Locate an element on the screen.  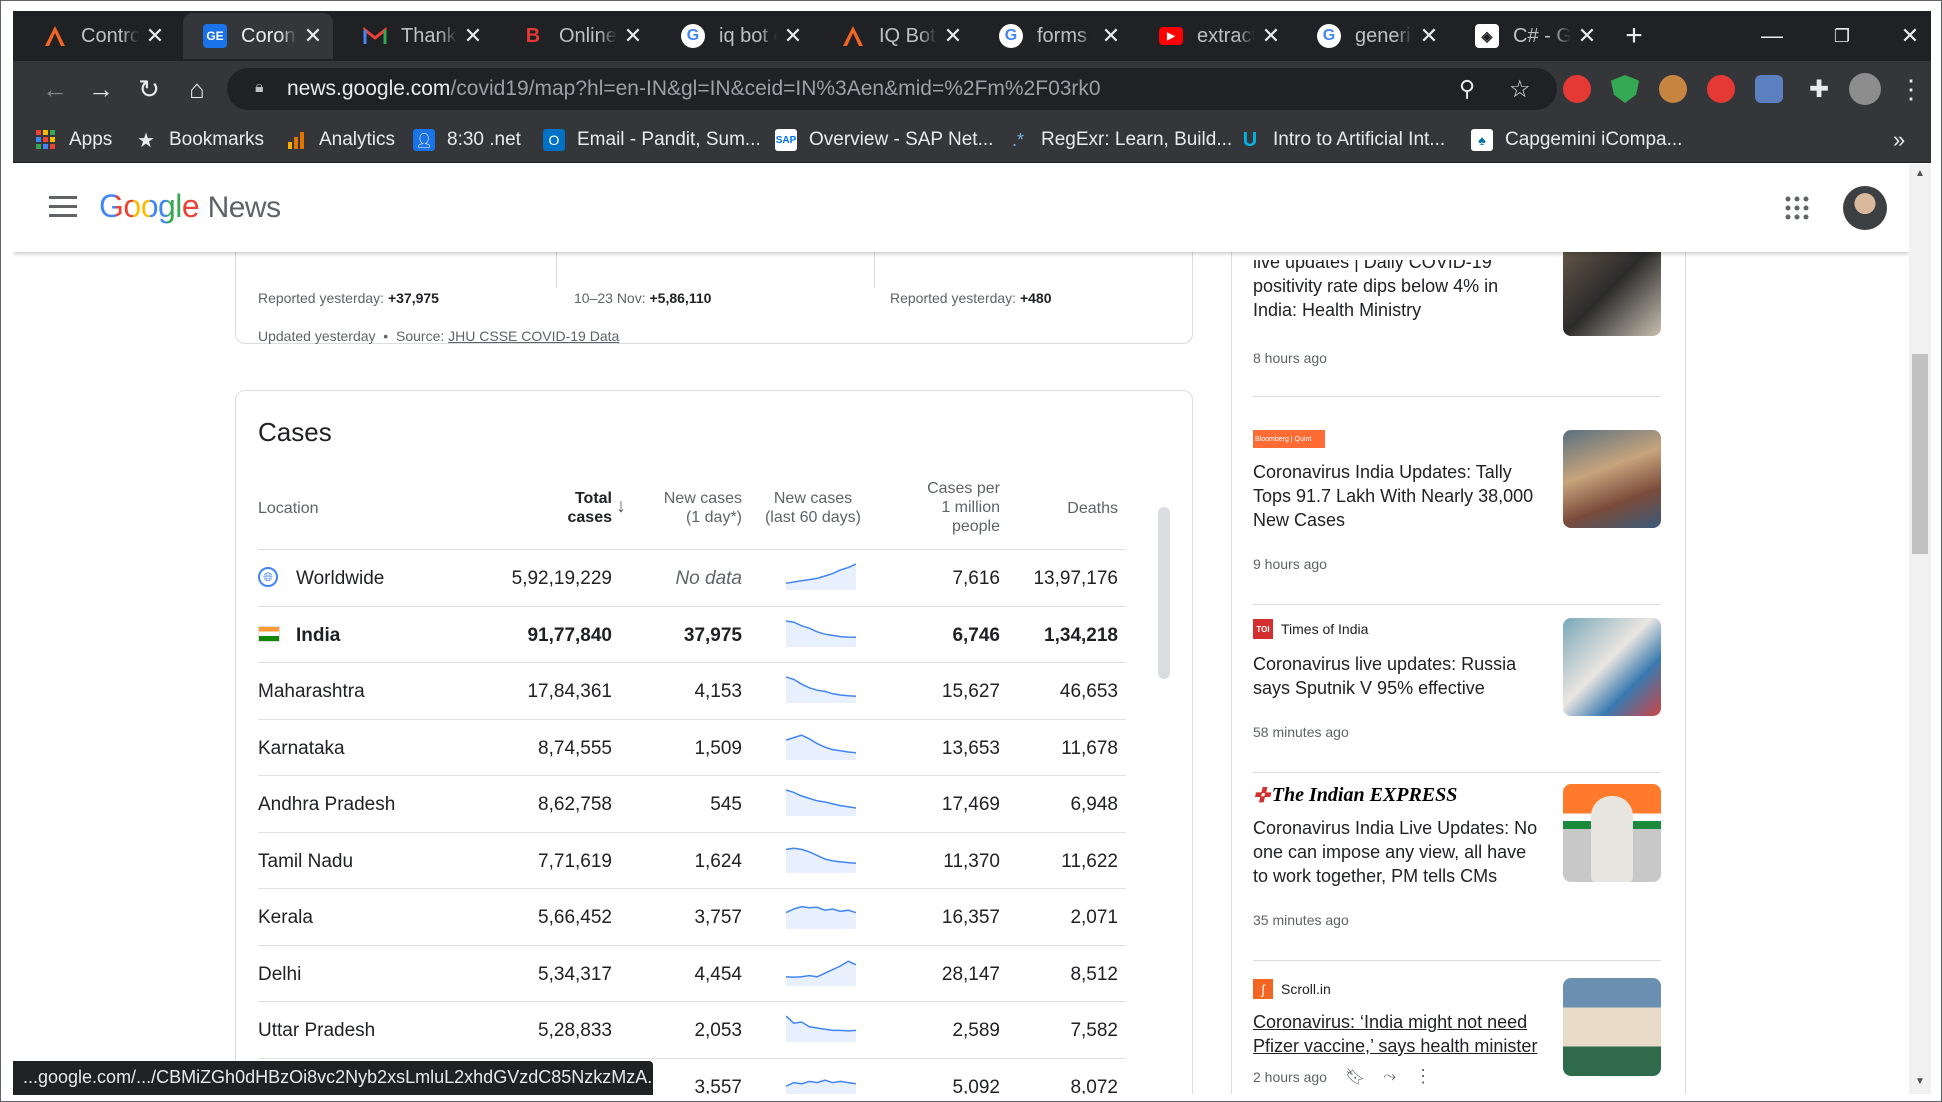
scroll-up-arrow-icon: ▲ is located at coordinates (1920, 174).